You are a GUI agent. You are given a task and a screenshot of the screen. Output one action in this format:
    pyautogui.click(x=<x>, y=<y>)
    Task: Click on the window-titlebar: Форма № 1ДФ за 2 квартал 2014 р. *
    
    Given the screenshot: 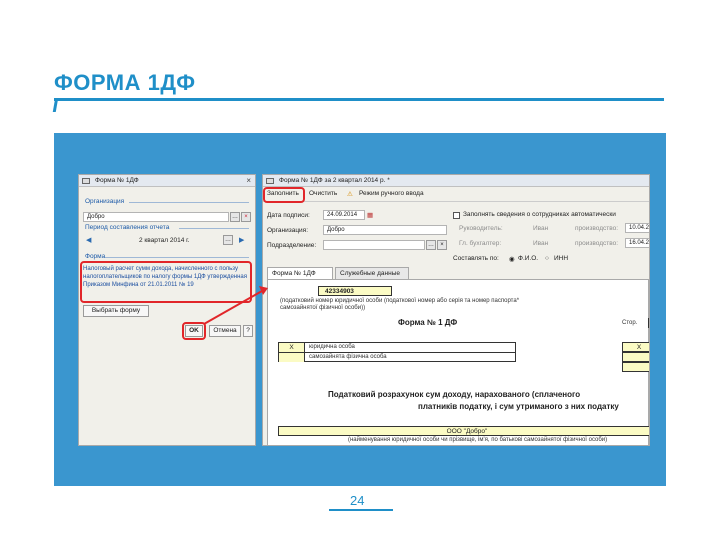 What is the action you would take?
    pyautogui.click(x=456, y=181)
    